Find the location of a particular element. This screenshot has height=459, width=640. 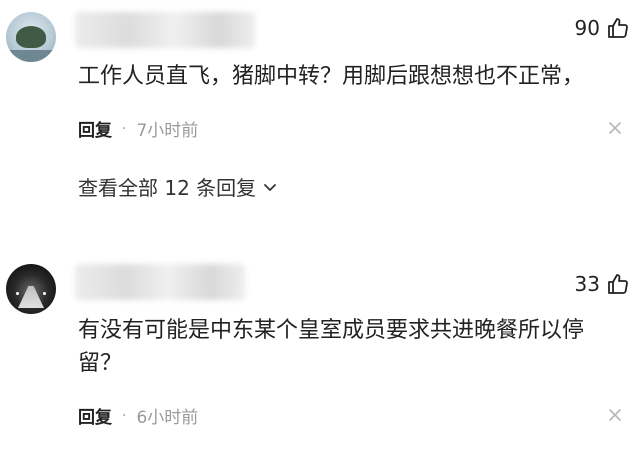

comment-text: 工作人员直飞，猪脚中转？用脚后跟想想也不正常， is located at coordinates (331, 76).